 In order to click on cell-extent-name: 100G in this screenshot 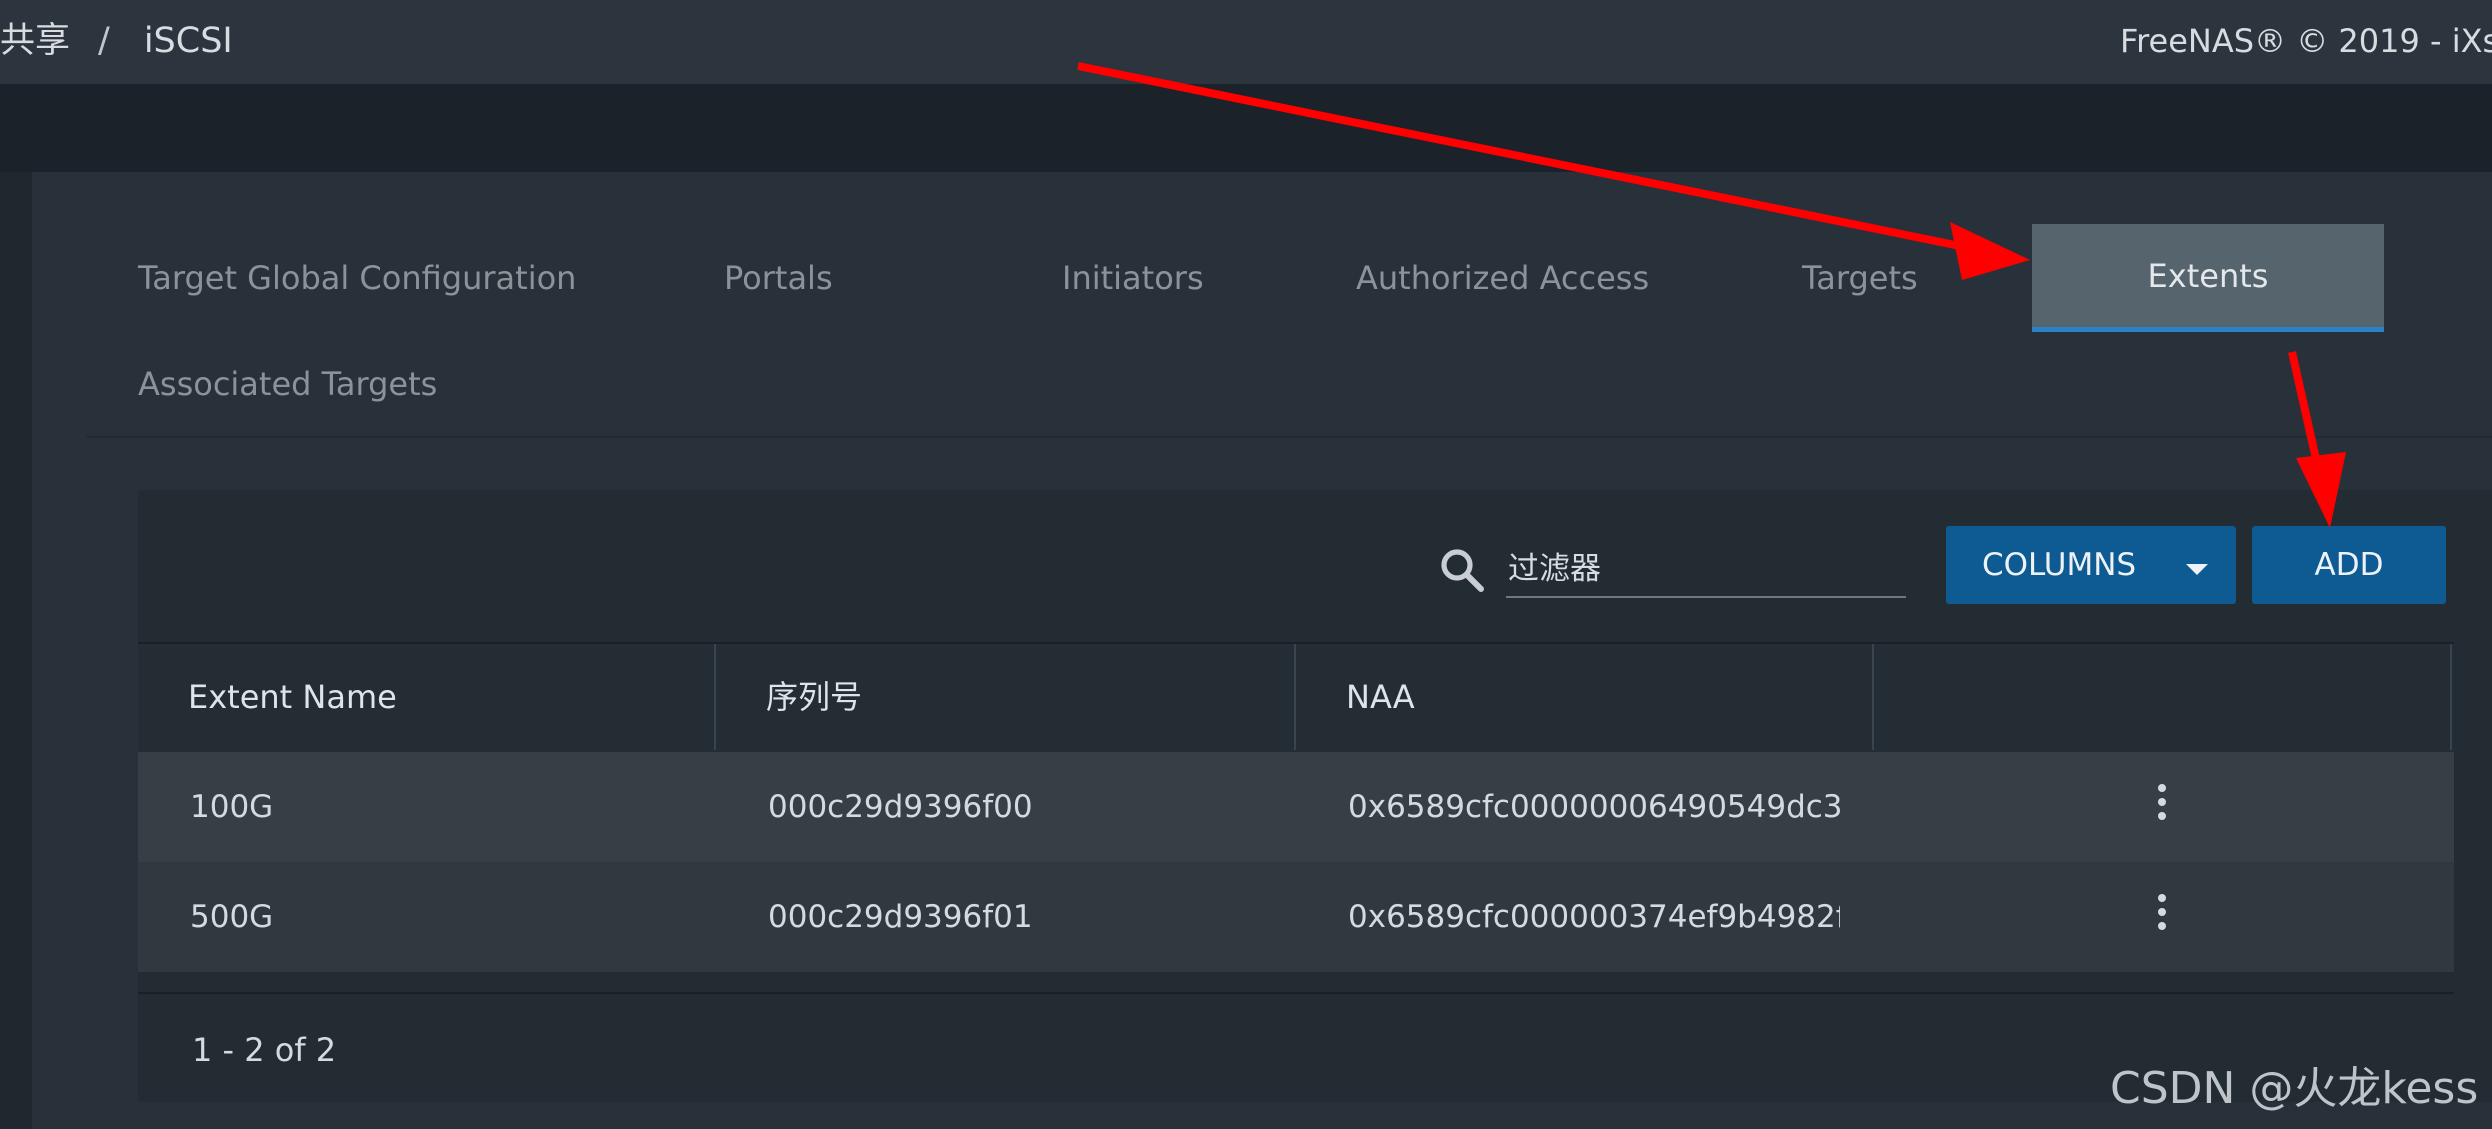, I will do `click(232, 807)`.